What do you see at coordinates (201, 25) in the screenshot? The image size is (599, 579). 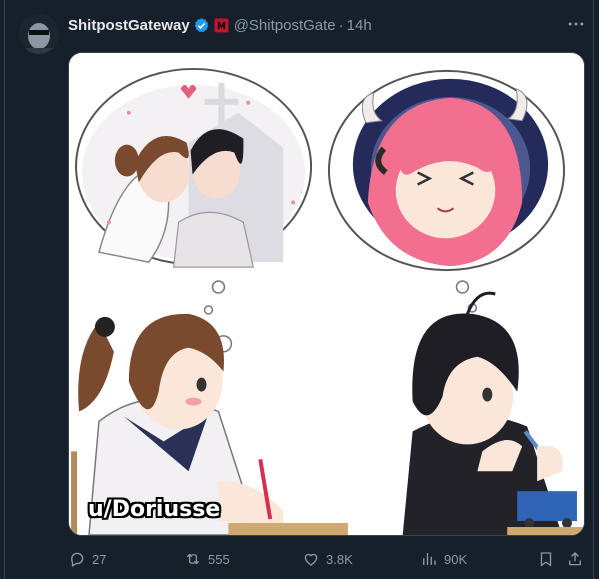 I see `verified-badge-icon` at bounding box center [201, 25].